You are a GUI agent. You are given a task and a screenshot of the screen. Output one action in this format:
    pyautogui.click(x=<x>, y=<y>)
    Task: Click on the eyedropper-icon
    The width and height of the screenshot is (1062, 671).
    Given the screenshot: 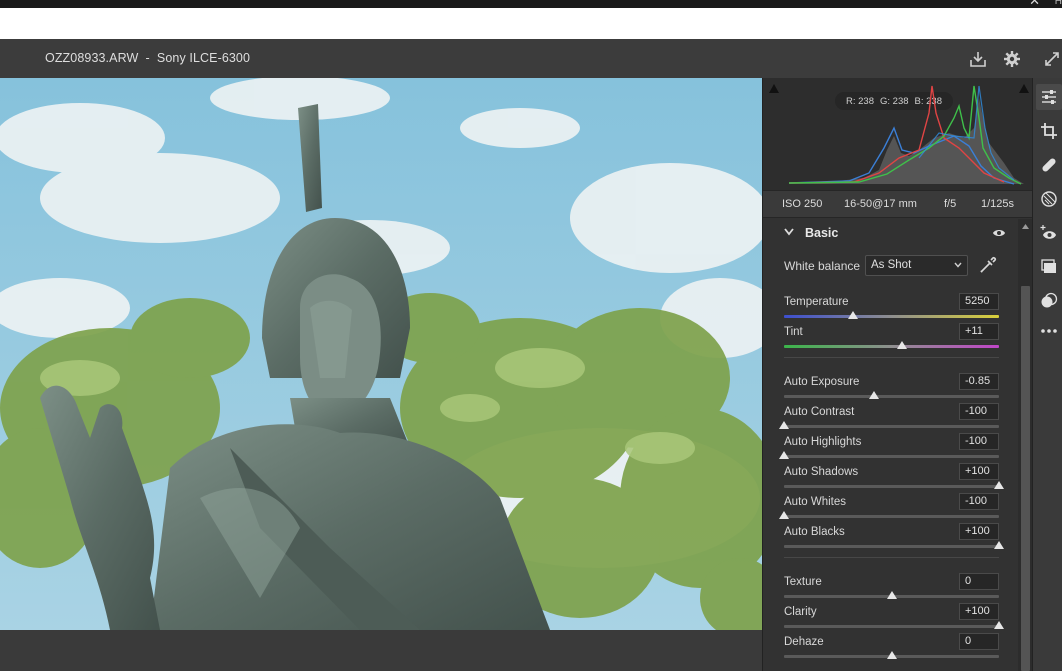 What is the action you would take?
    pyautogui.click(x=988, y=265)
    